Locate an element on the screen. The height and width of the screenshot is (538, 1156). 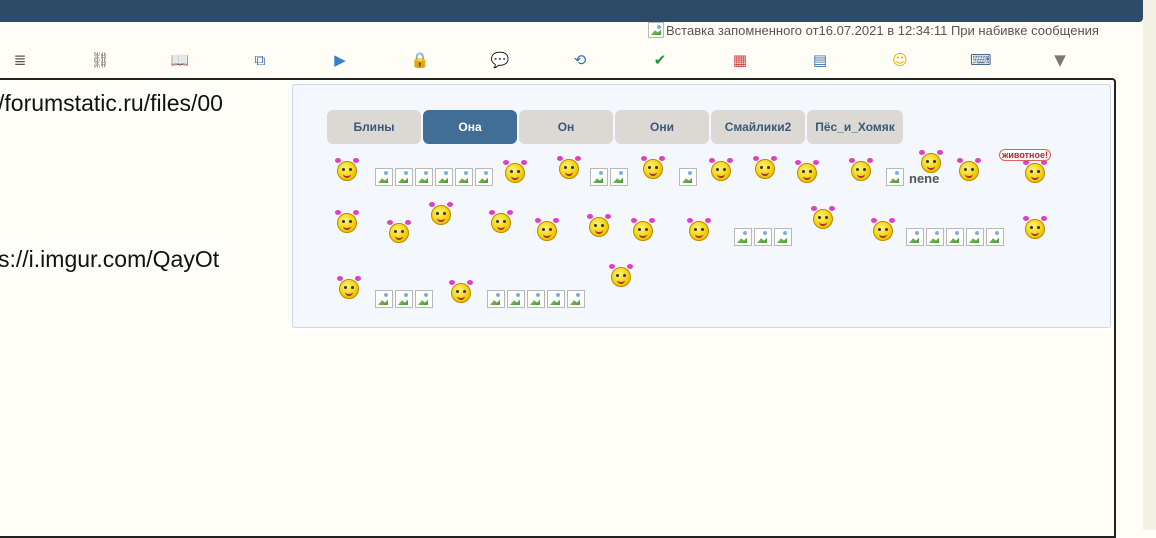
editor-toolbar: ≣ ⛓ 📖 ⧉ ▶ 🔒 💬 ⟲ ✔ ▦ ▤ ☺ ⌨ ▼ is located at coordinates (560, 60).